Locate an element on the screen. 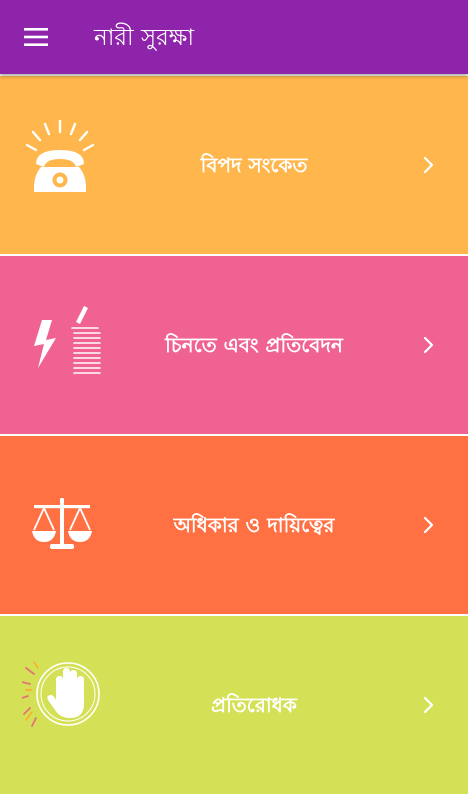 Image resolution: width=468 pixels, height=800 pixels. card-label: বিপদ সংকেত is located at coordinates (254, 165).